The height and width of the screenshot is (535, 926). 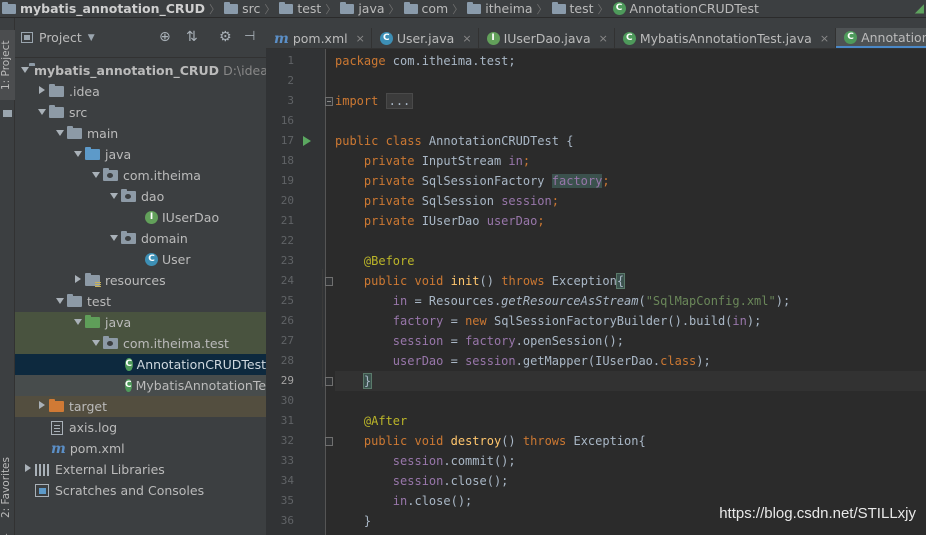 I want to click on tree-item: src, so click(x=140, y=112).